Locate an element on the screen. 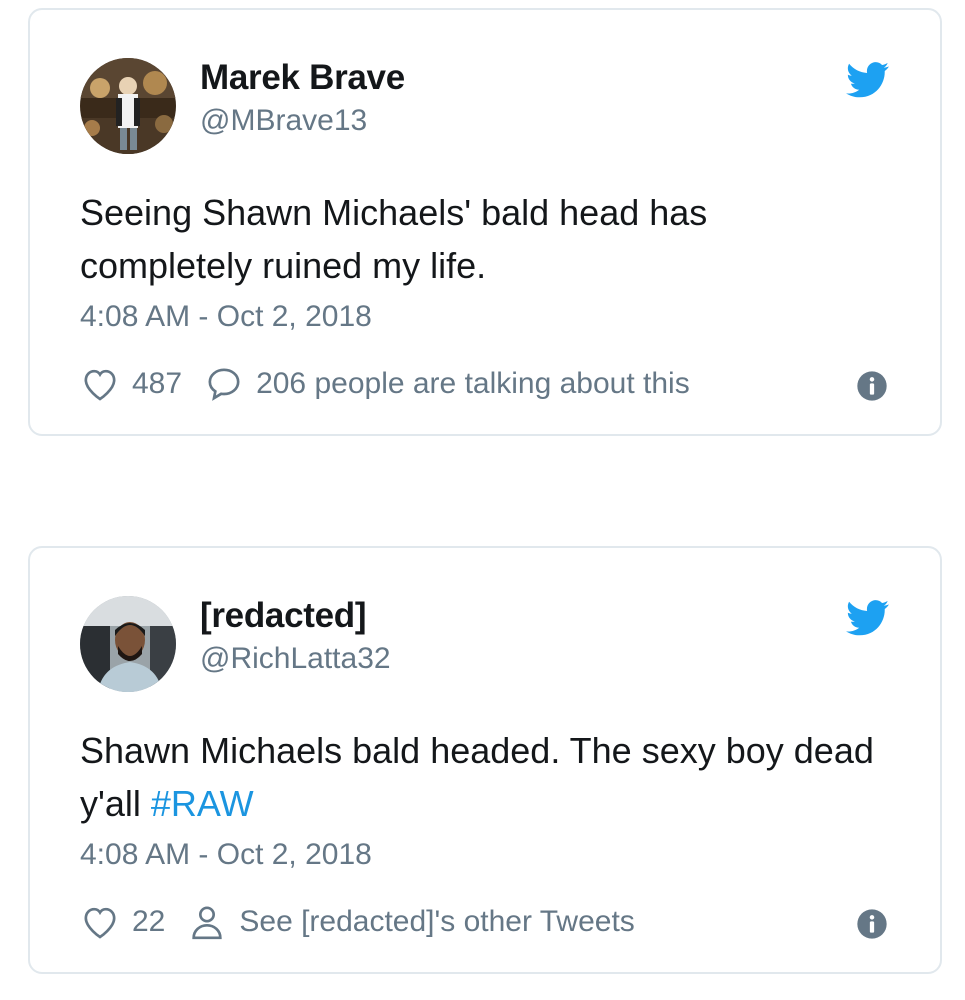 The image size is (965, 1000). display-name: Marek Brave is located at coordinates (302, 78).